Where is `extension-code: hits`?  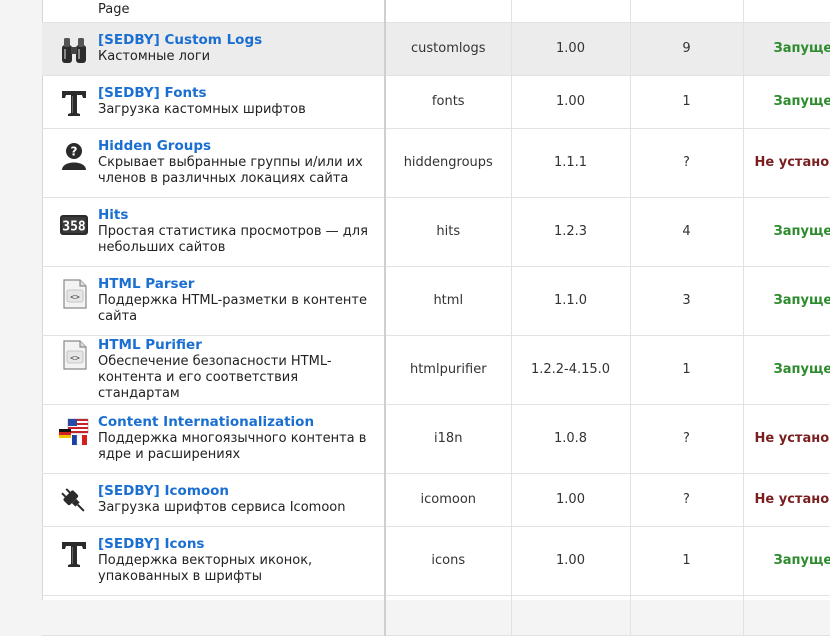 extension-code: hits is located at coordinates (448, 232).